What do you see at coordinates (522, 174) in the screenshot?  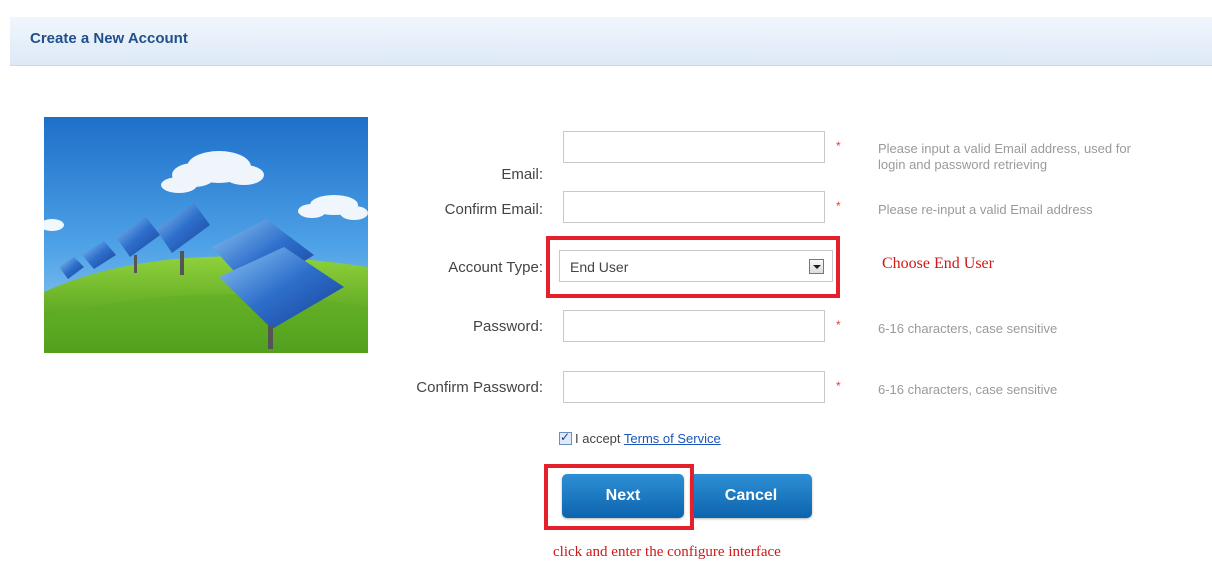 I see `email-label: Email:` at bounding box center [522, 174].